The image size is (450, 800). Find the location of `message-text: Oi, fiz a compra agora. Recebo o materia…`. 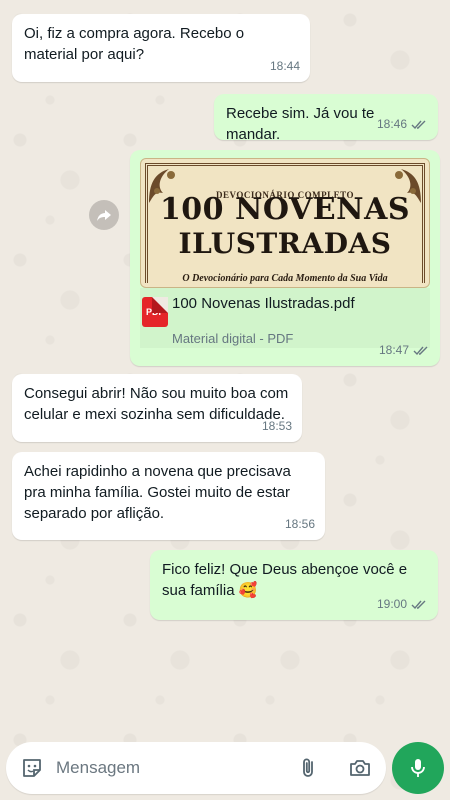

message-text: Oi, fiz a compra agora. Recebo o materia… is located at coordinates (134, 44).